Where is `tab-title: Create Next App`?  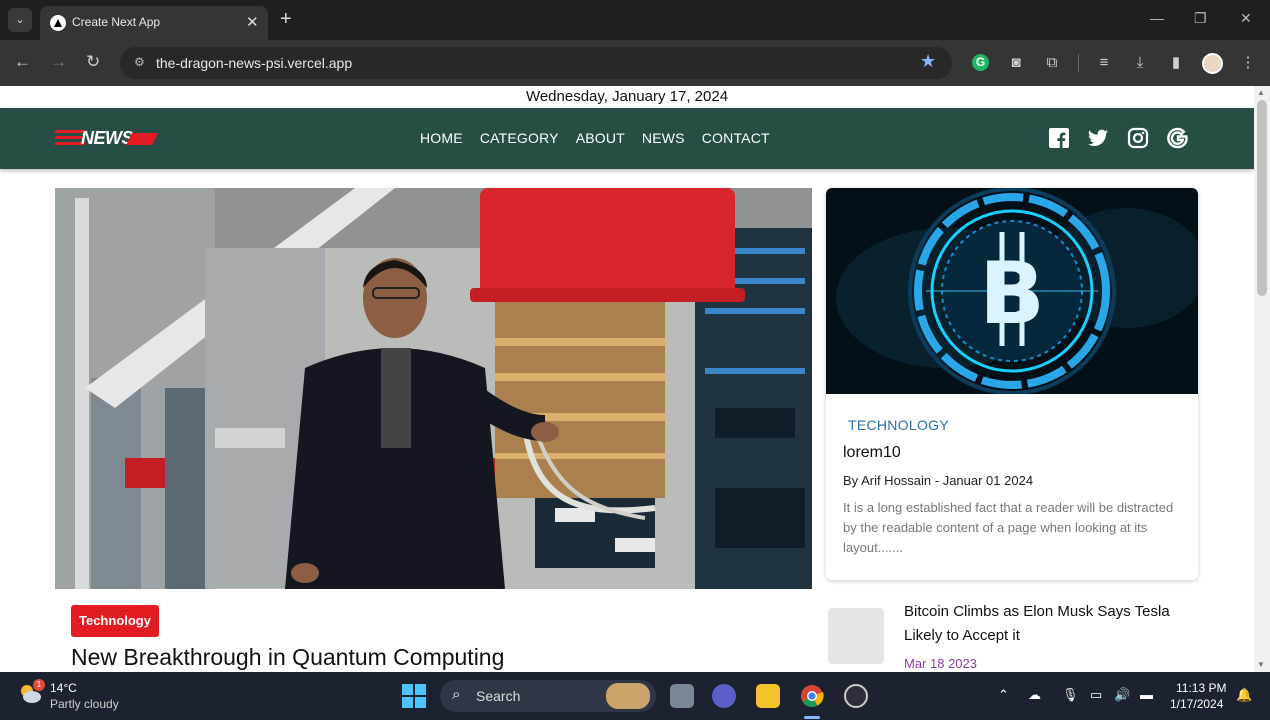
tab-title: Create Next App is located at coordinates (116, 22).